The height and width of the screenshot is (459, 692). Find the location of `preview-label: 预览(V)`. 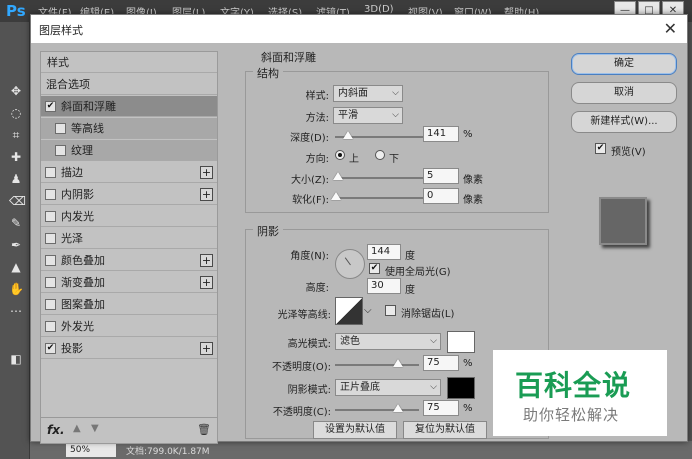

preview-label: 预览(V) is located at coordinates (628, 152).